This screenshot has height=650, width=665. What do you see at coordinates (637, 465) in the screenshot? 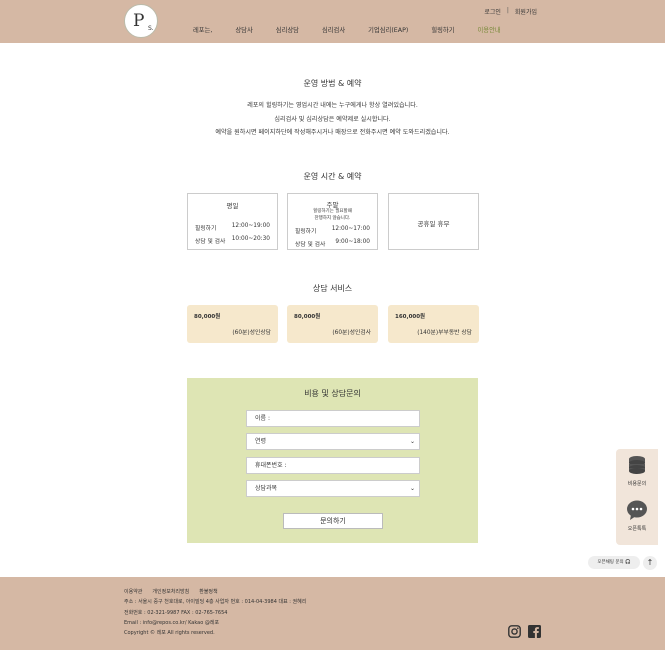
I see `coins-icon` at bounding box center [637, 465].